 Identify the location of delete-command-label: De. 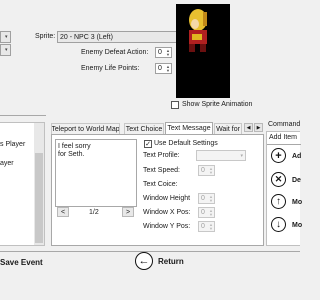
(296, 180).